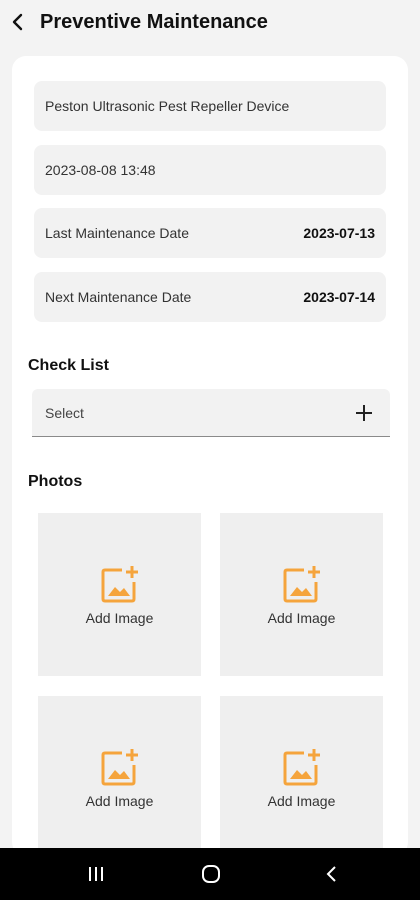 This screenshot has width=420, height=900. Describe the element at coordinates (210, 233) in the screenshot. I see `last-maintenance-field: Last Maintenance Date 2023-07-13` at that location.